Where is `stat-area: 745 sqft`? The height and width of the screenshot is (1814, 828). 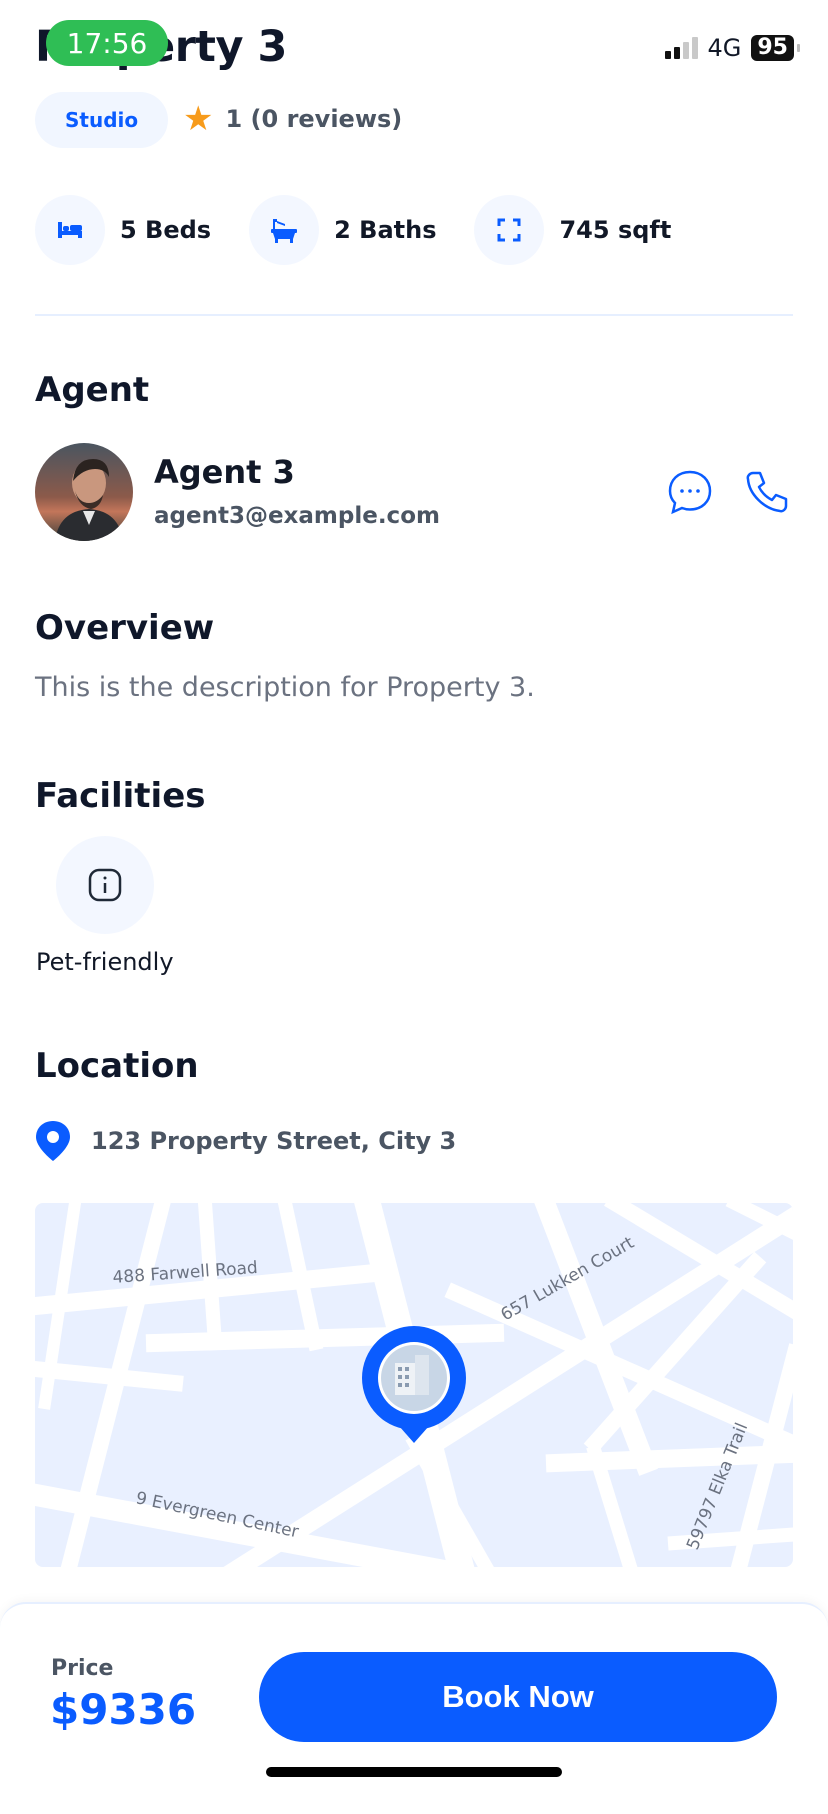
stat-area: 745 sqft is located at coordinates (572, 230).